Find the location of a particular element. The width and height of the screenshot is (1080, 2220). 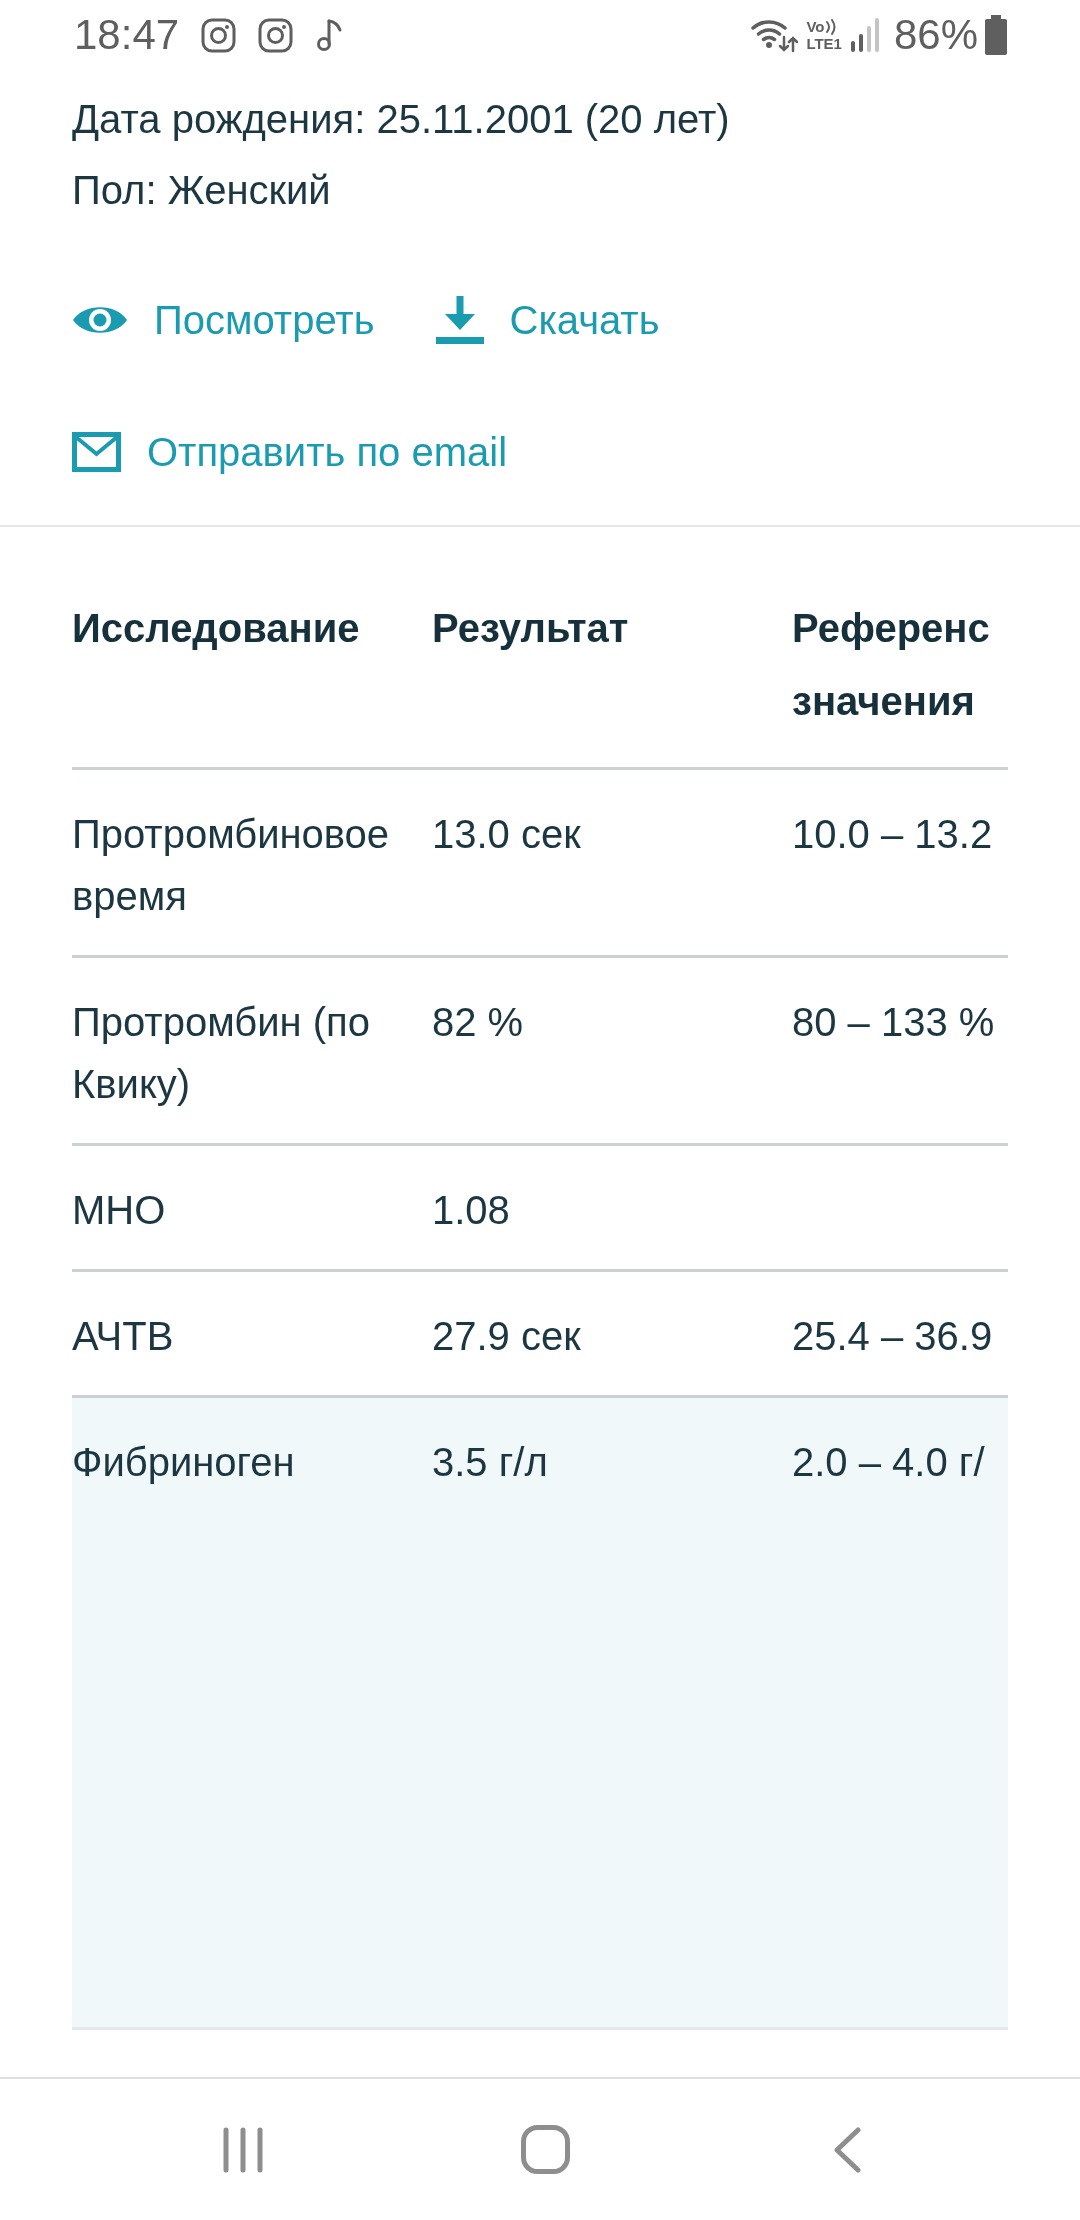

download-link: Скачать is located at coordinates (547, 320).